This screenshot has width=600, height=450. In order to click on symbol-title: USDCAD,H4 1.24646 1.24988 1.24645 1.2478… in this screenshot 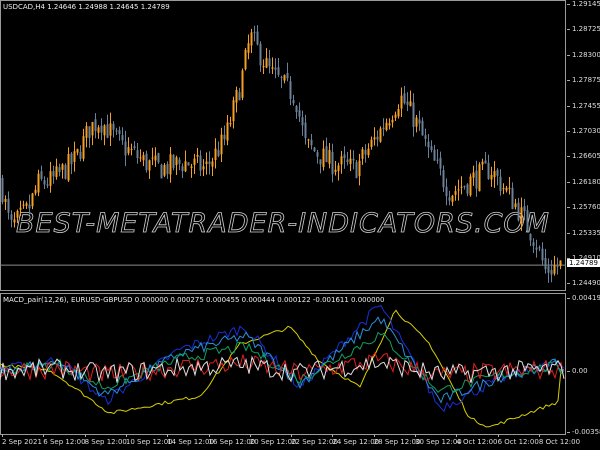, I will do `click(86, 7)`.